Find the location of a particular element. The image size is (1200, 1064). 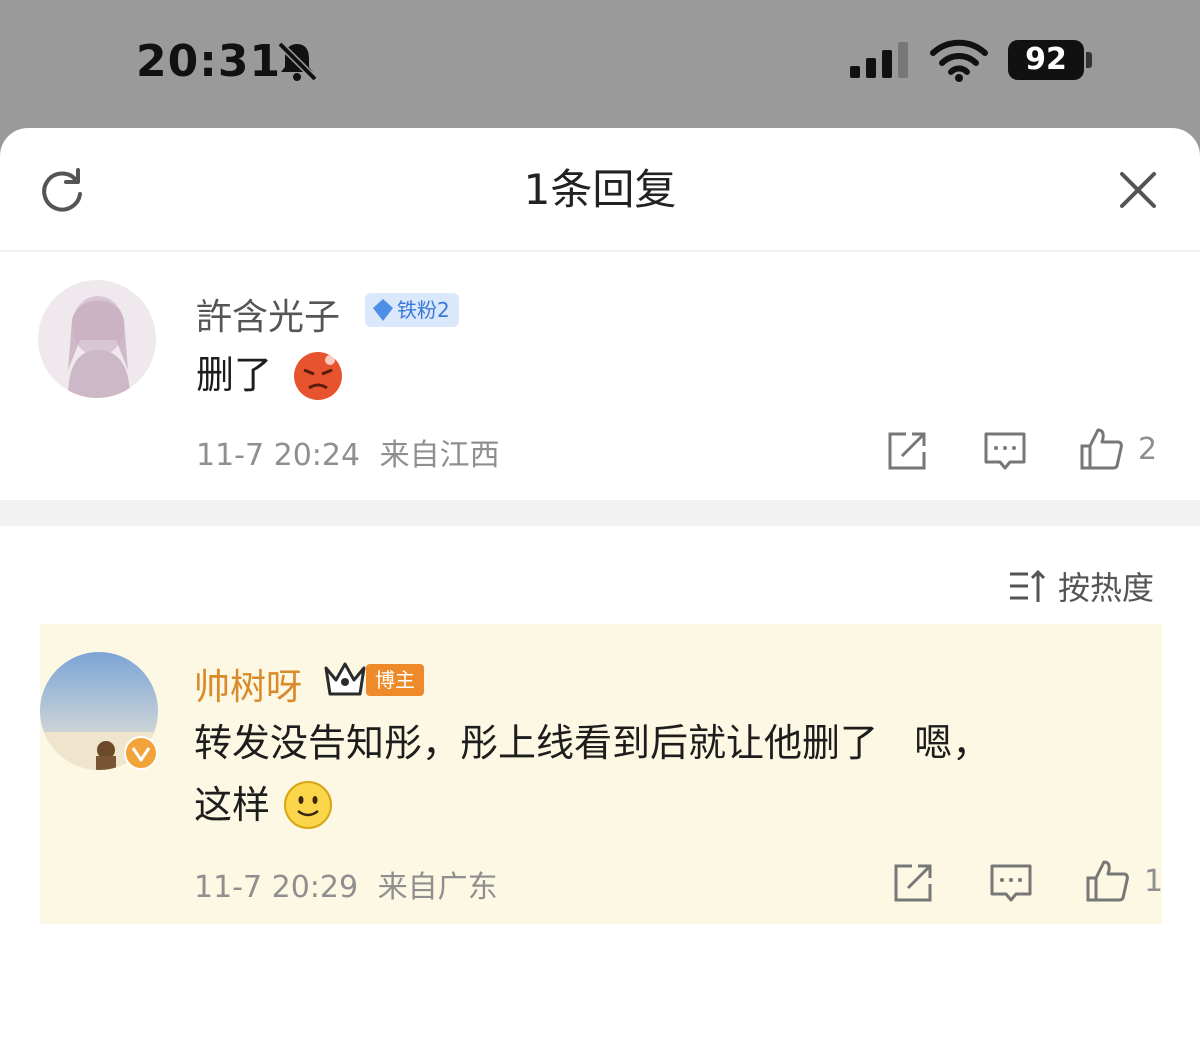

sort-icon is located at coordinates (1028, 585).